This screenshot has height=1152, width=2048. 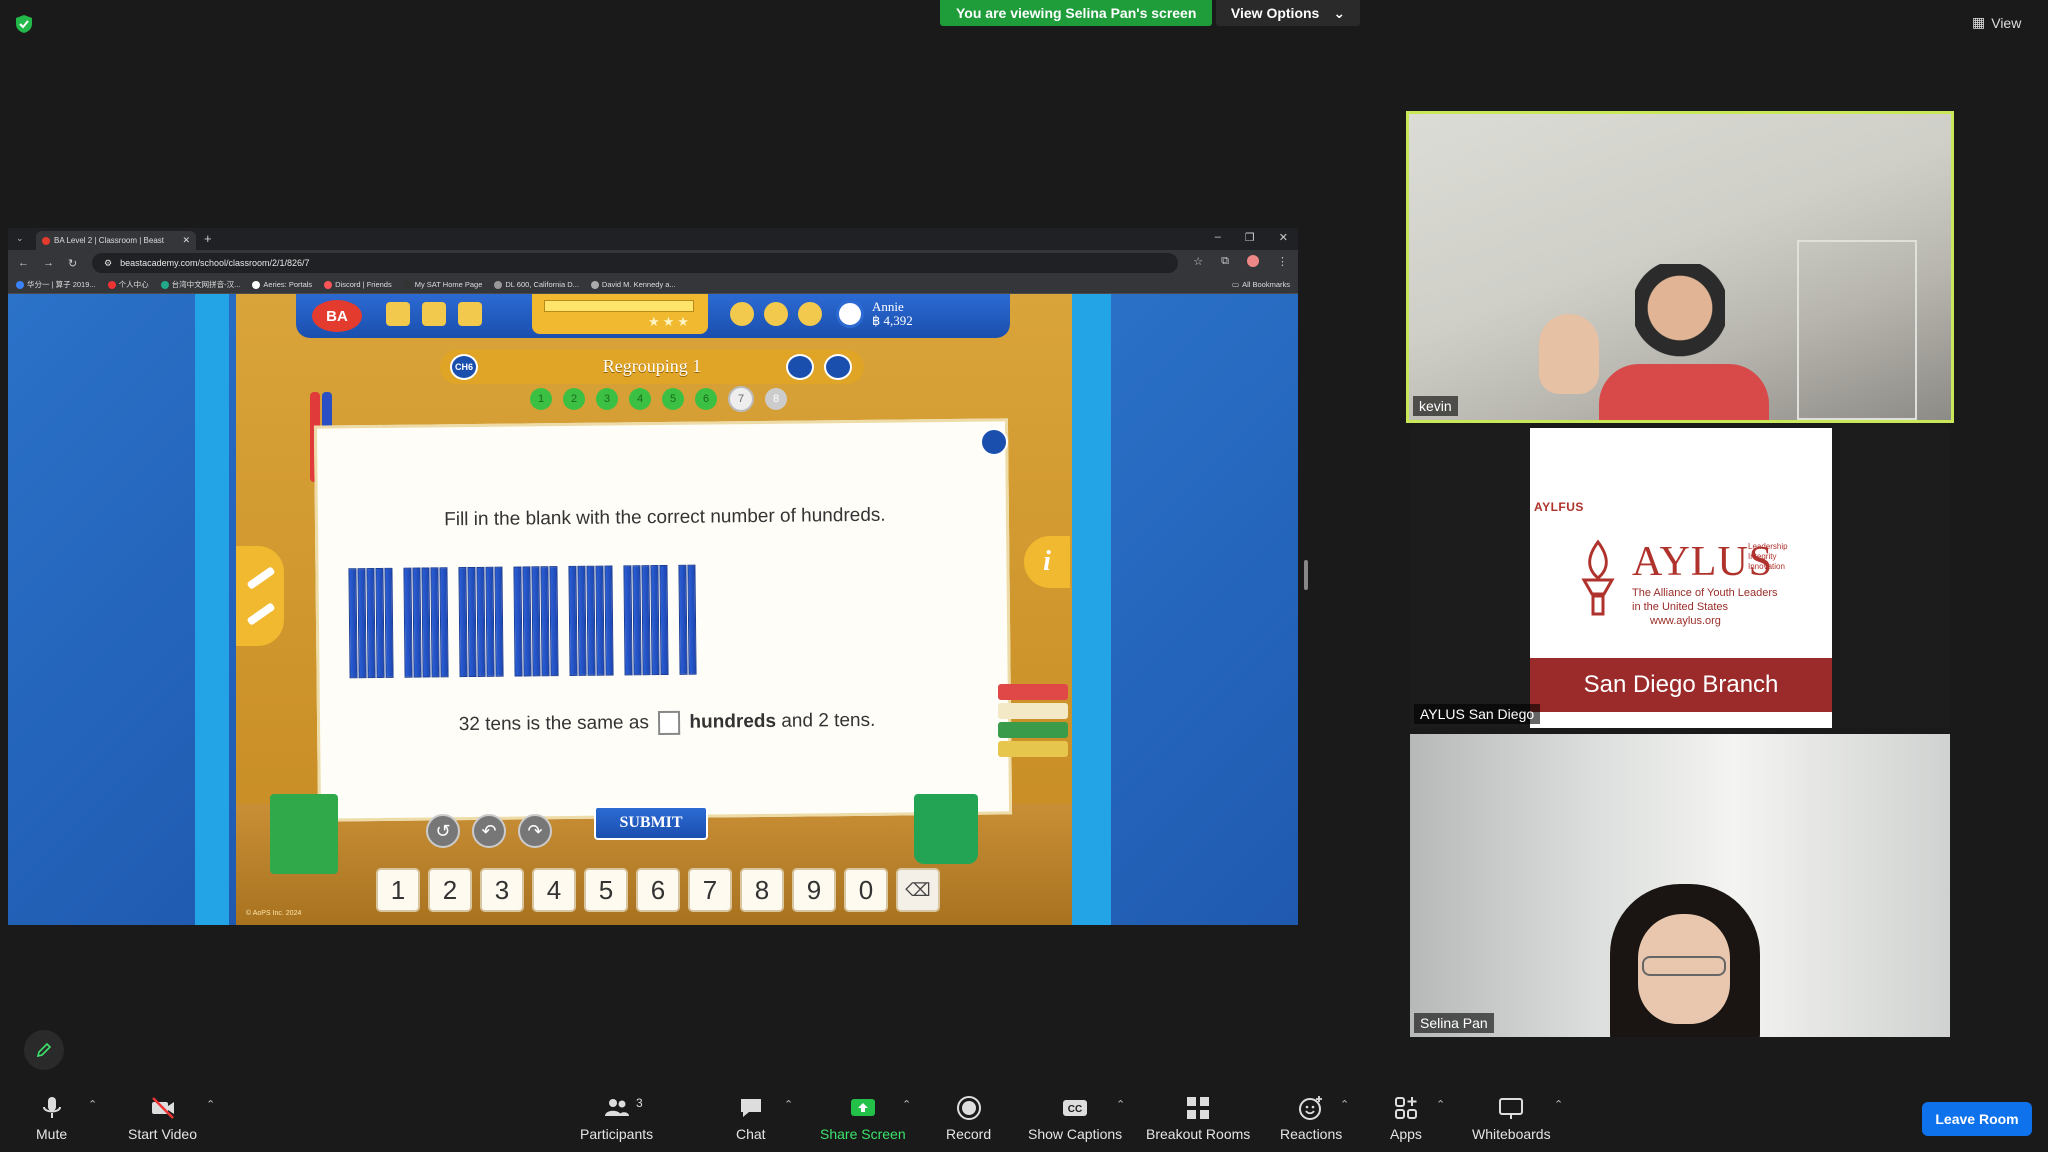 I want to click on share-options-caret-icon: ⌃, so click(x=906, y=1104).